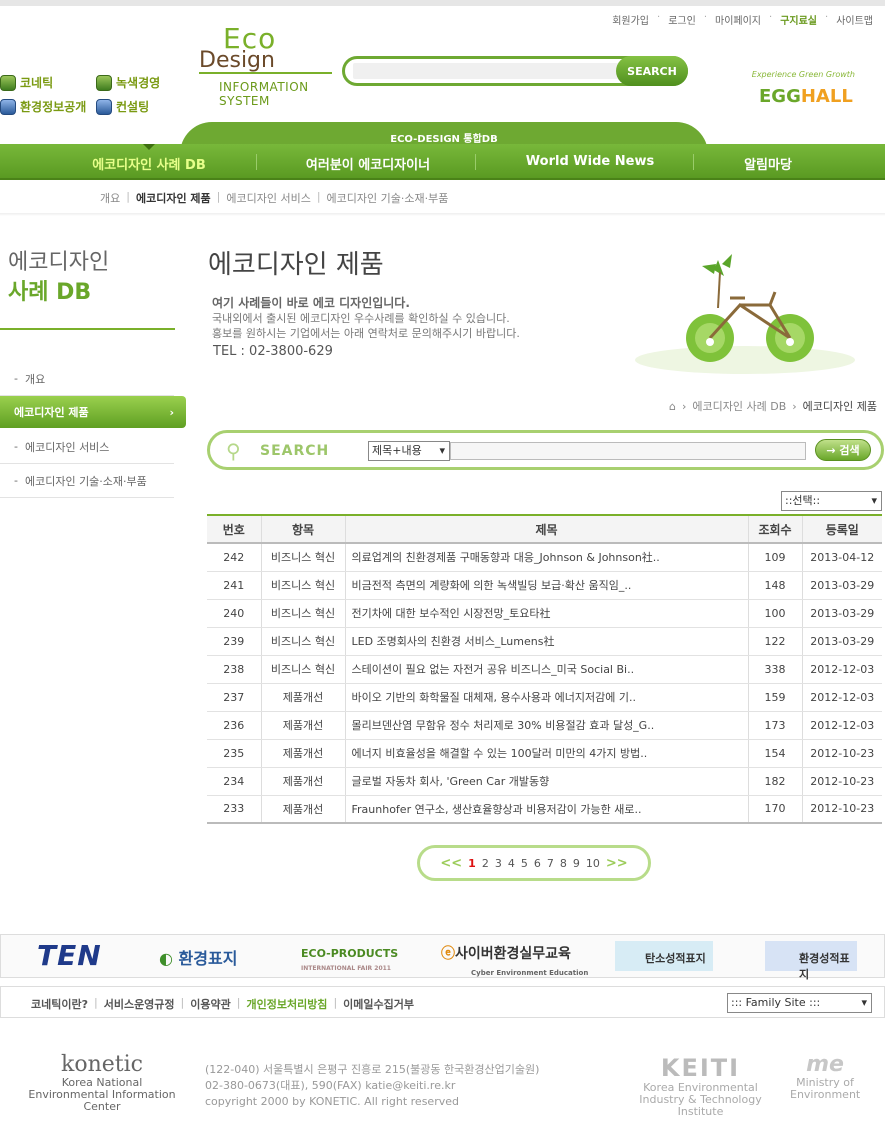  What do you see at coordinates (839, 406) in the screenshot?
I see `breadcrumb-current: 에코디자인 제품` at bounding box center [839, 406].